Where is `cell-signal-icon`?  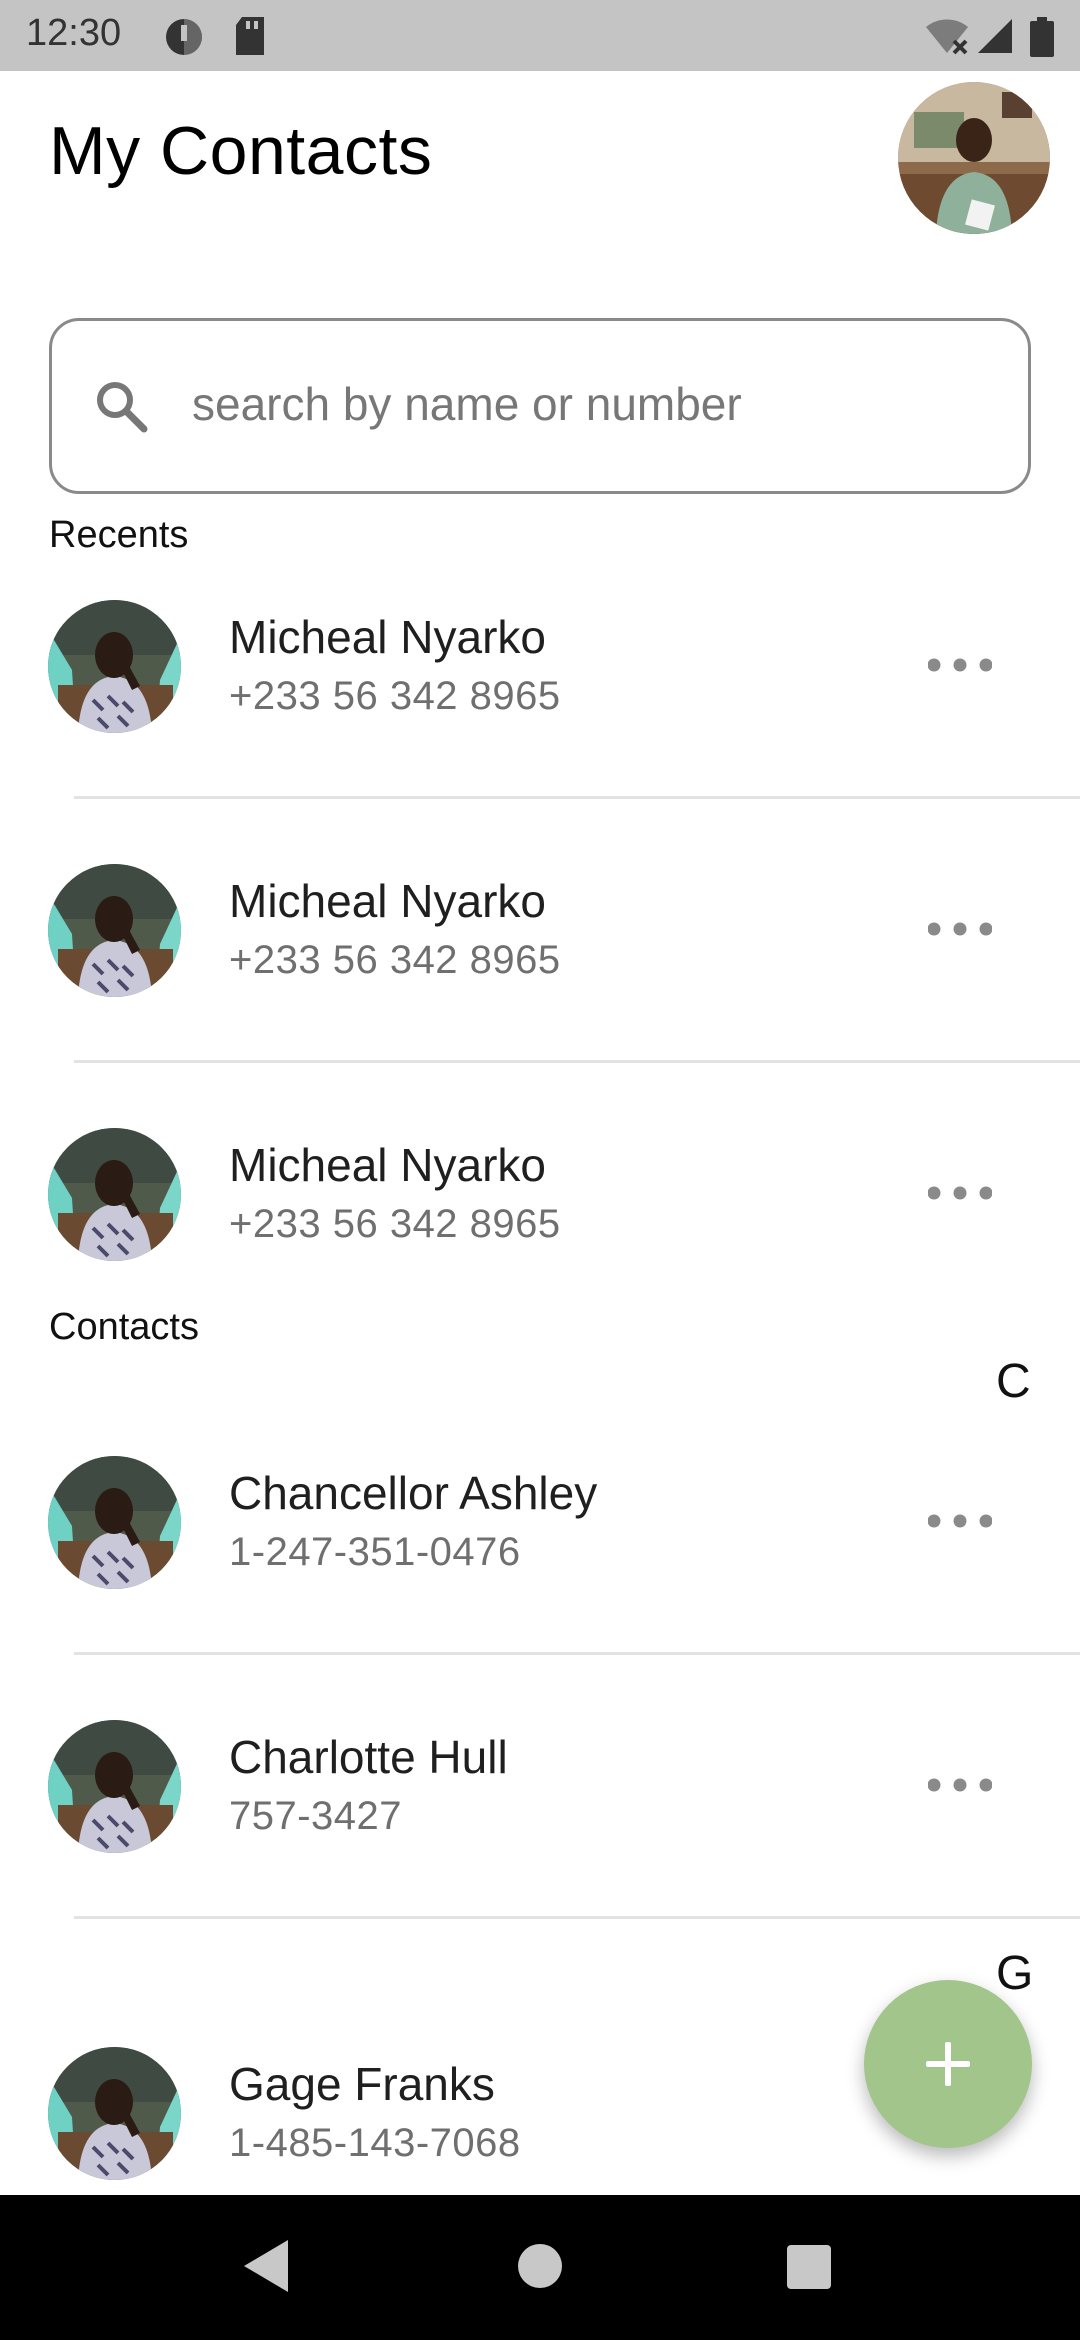
cell-signal-icon is located at coordinates (995, 36).